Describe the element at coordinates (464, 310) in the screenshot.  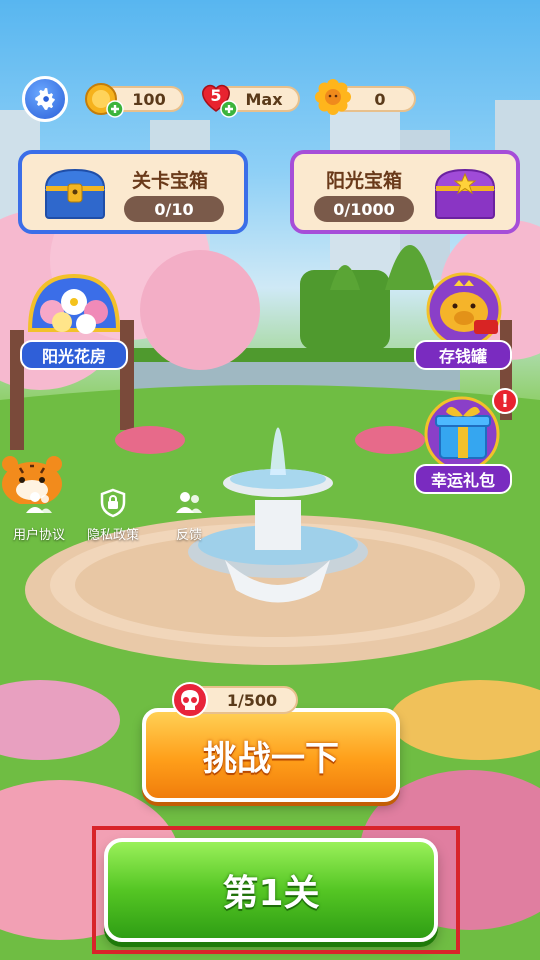
I see `piggy-bank-icon` at that location.